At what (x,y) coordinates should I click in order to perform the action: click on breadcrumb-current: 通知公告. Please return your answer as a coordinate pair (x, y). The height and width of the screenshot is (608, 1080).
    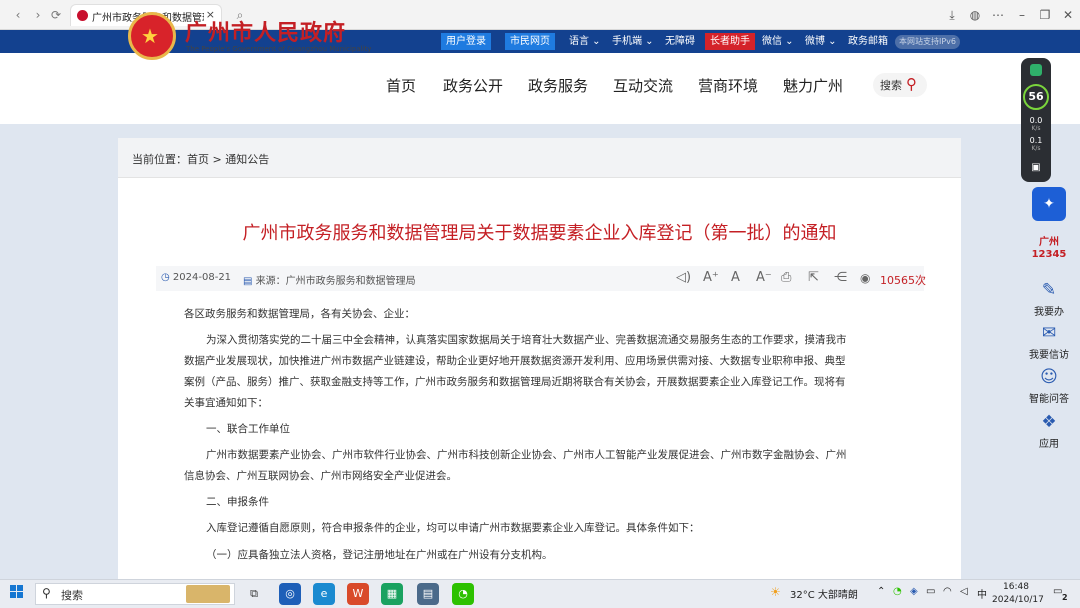
    Looking at the image, I should click on (247, 159).